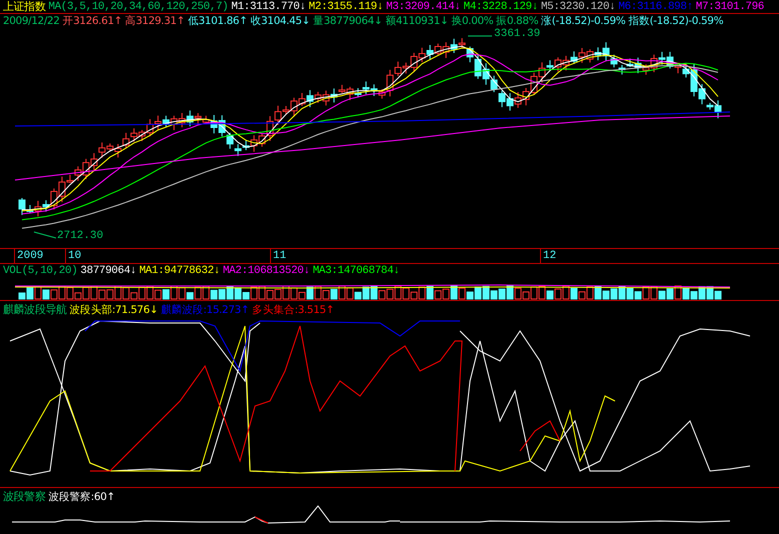 The height and width of the screenshot is (534, 779). What do you see at coordinates (280, 21) in the screenshot?
I see `quote-value: 收3104.45↓` at bounding box center [280, 21].